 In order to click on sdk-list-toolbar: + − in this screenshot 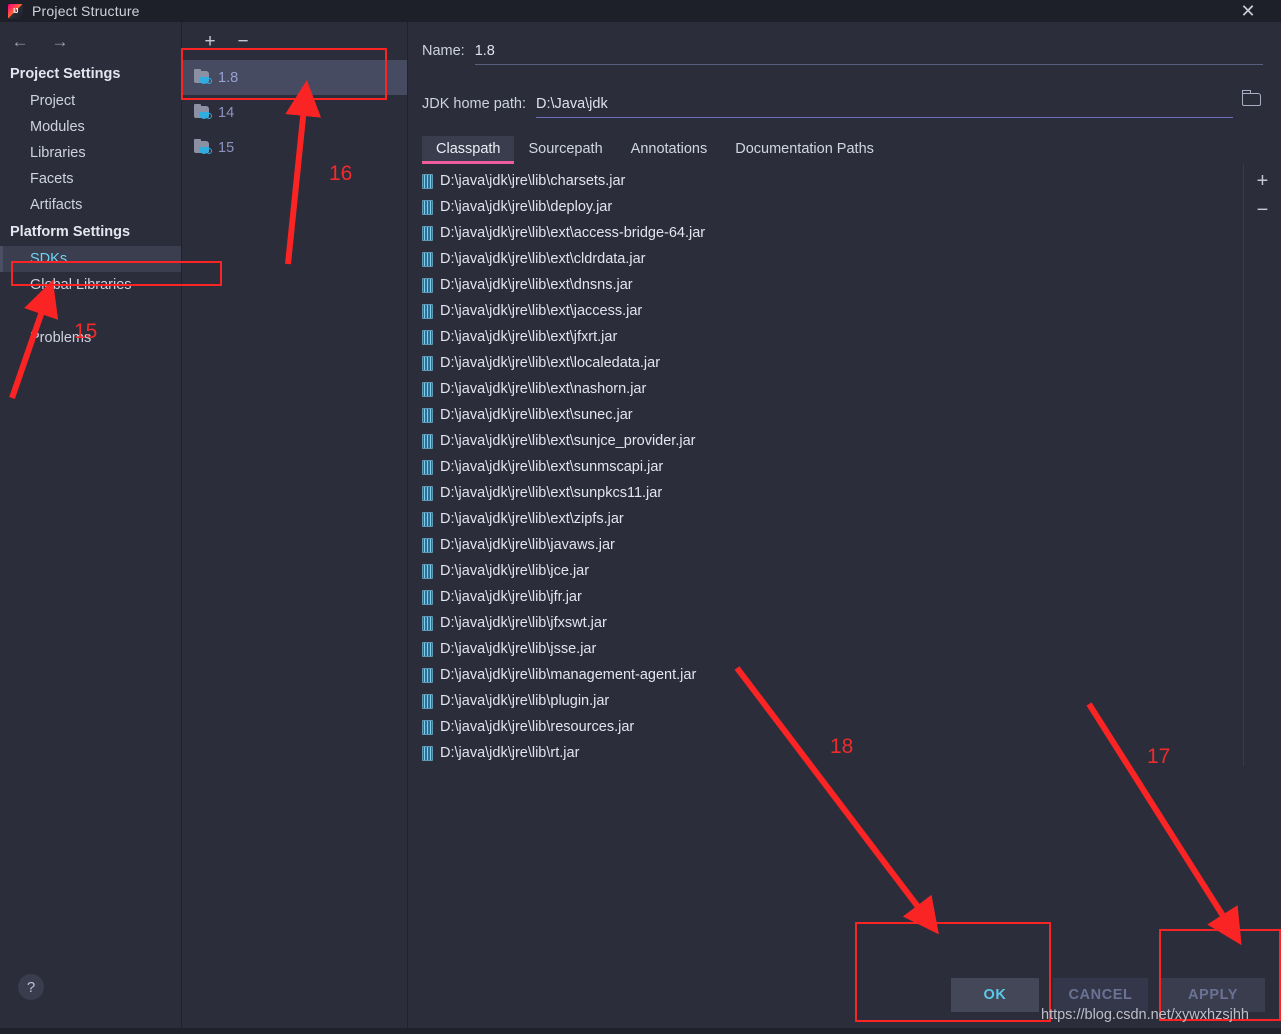, I will do `click(295, 41)`.